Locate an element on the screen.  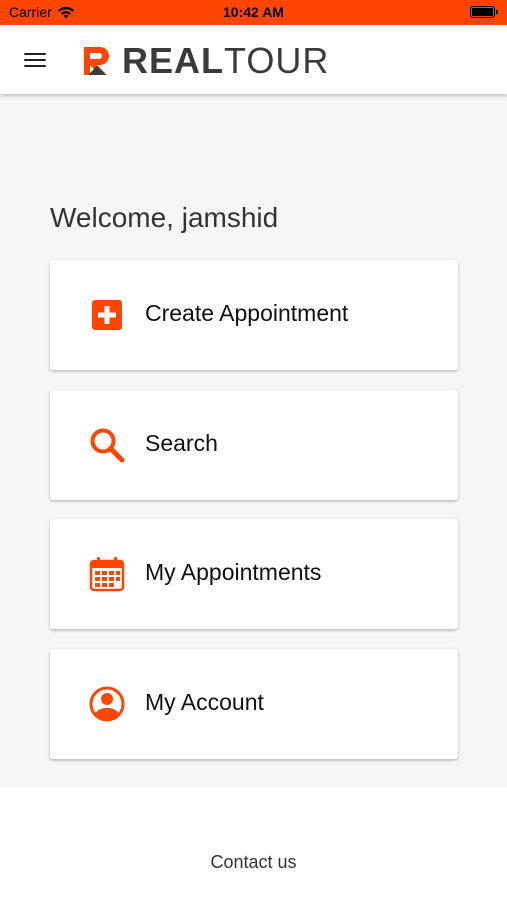
account-icon is located at coordinates (107, 704).